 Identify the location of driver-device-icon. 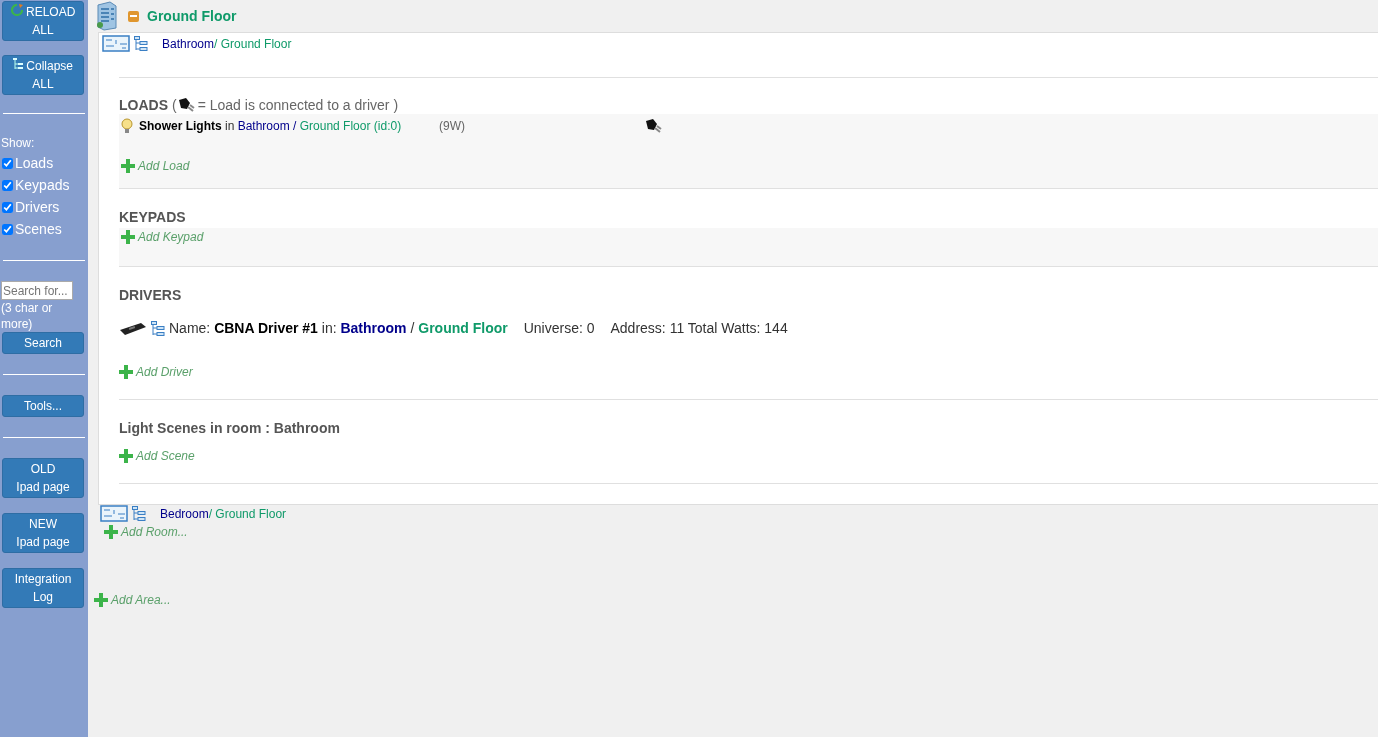
(133, 328).